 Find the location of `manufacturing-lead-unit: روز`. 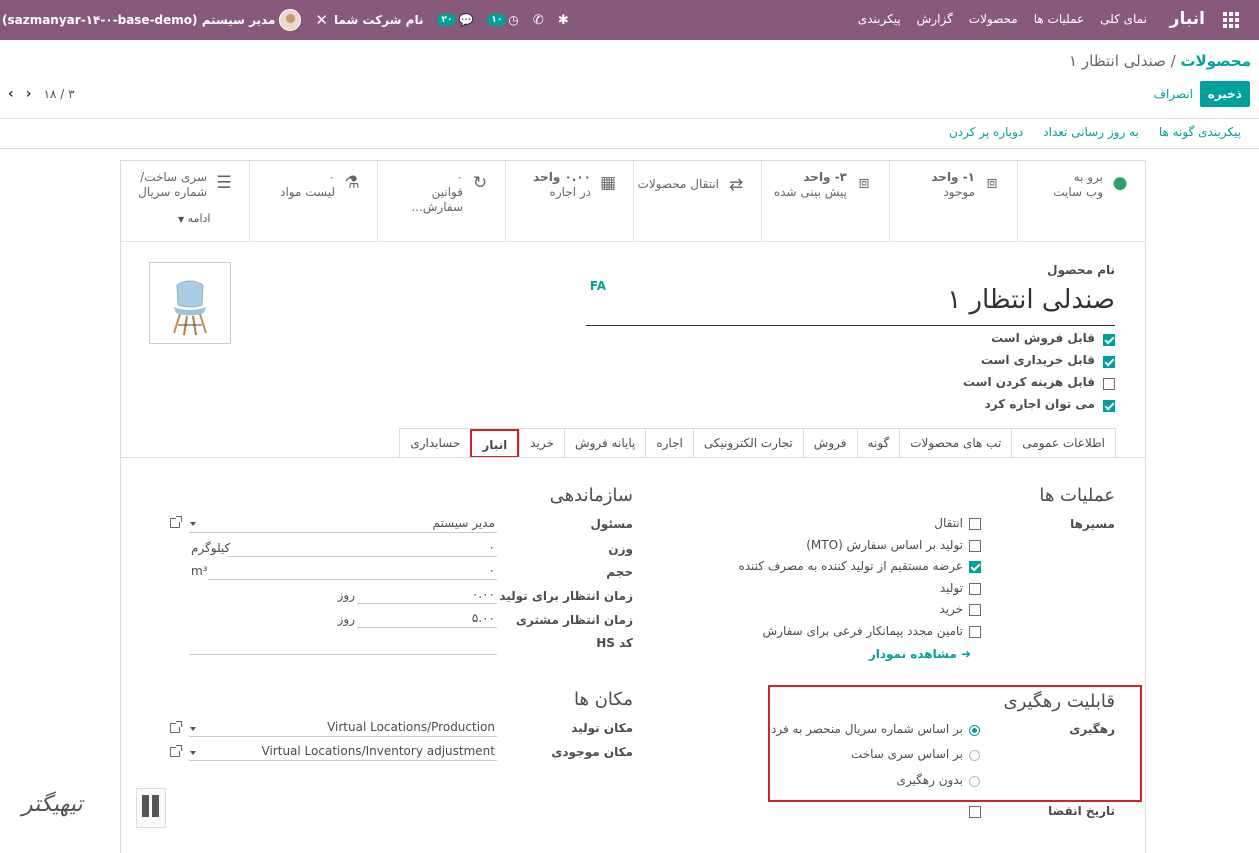

manufacturing-lead-unit: روز is located at coordinates (346, 595).